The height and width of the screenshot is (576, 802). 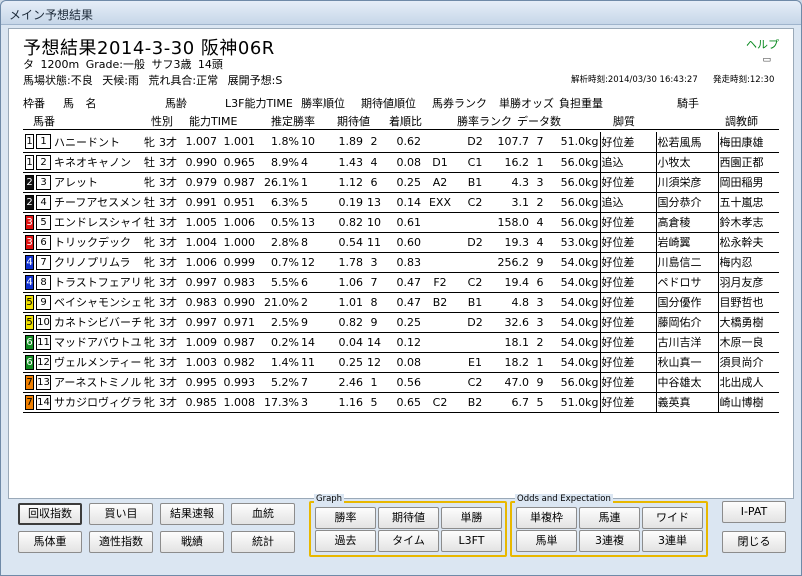 I want to click on cell-ratio: 0.61, so click(x=403, y=222).